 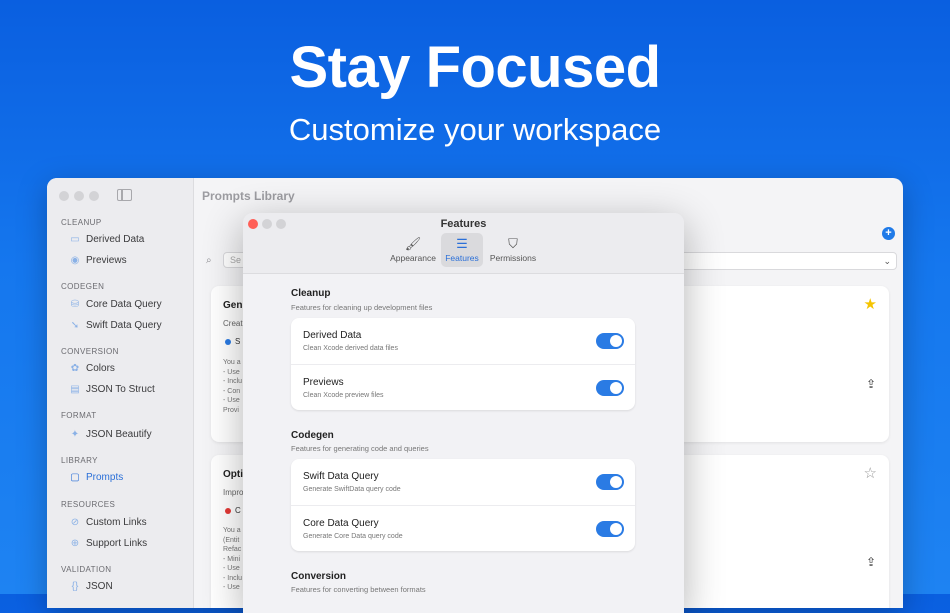 I want to click on search-icon: ⌕, so click(x=209, y=260).